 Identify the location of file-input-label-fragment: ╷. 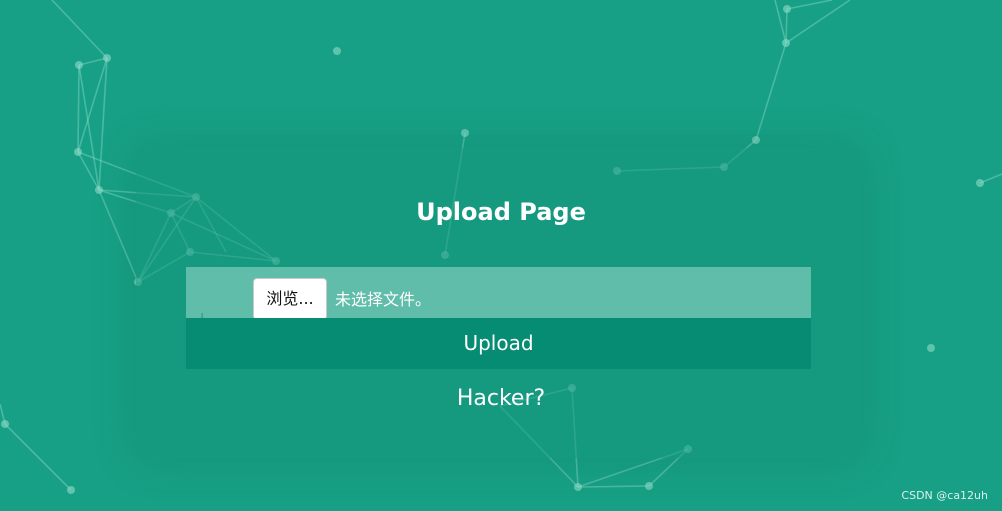
(202, 312).